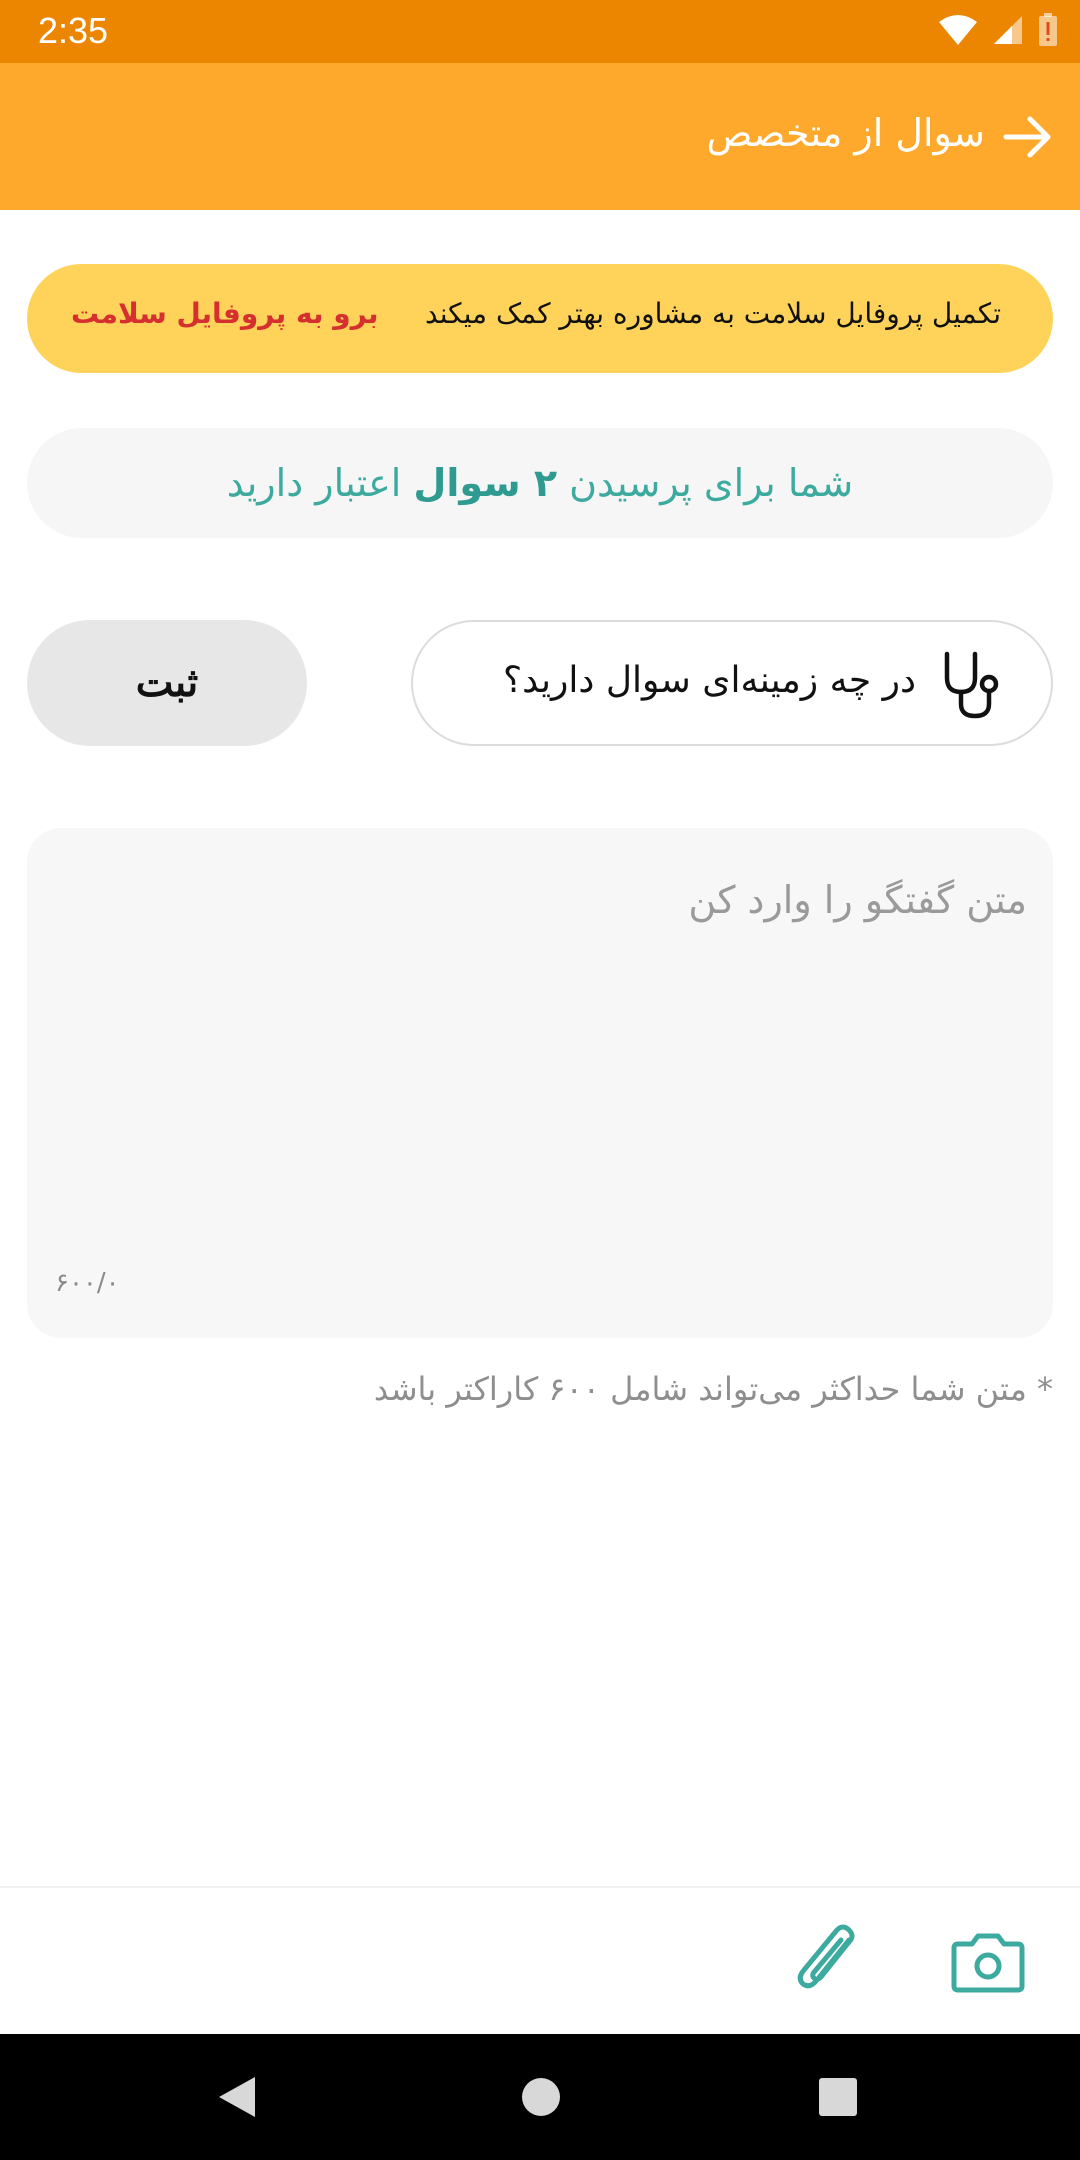 The height and width of the screenshot is (2160, 1080). Describe the element at coordinates (711, 483) in the screenshot. I see `credit-prefix: شما برای پرسیدن` at that location.